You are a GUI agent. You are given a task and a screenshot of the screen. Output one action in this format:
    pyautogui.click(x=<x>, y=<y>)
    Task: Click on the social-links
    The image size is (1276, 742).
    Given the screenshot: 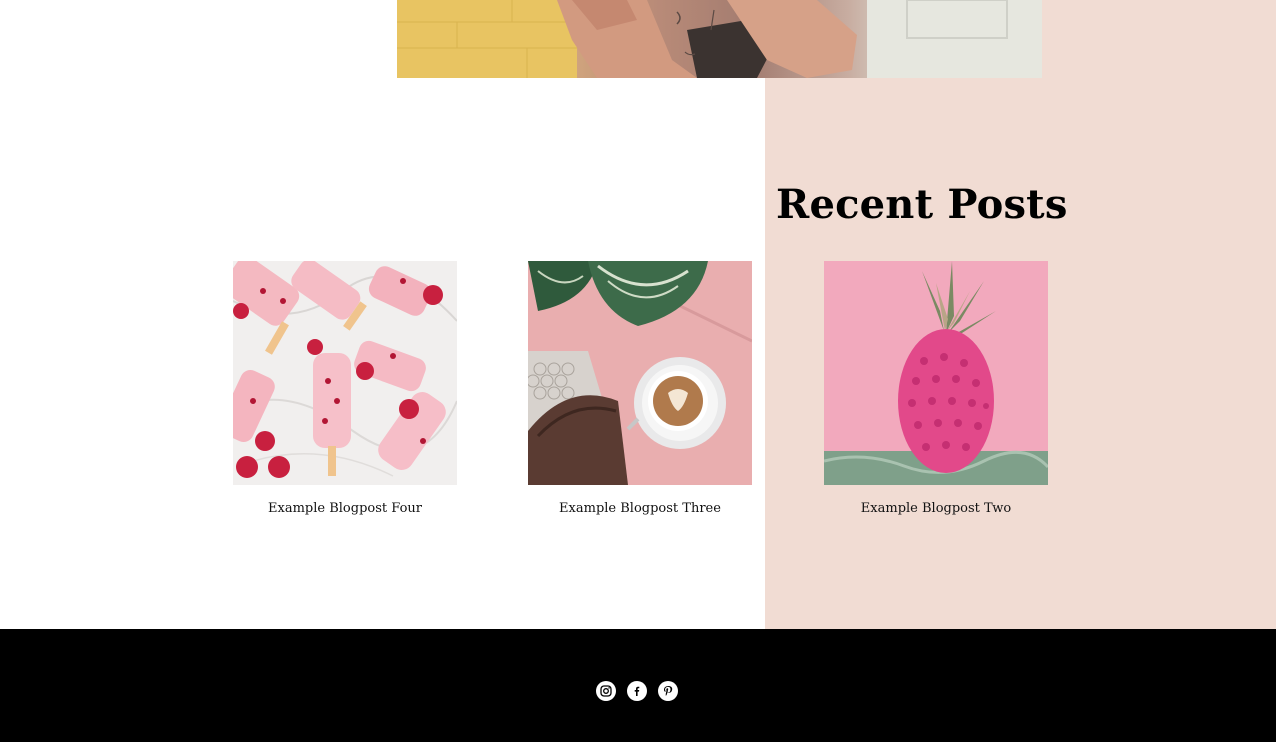 What is the action you would take?
    pyautogui.click(x=637, y=691)
    